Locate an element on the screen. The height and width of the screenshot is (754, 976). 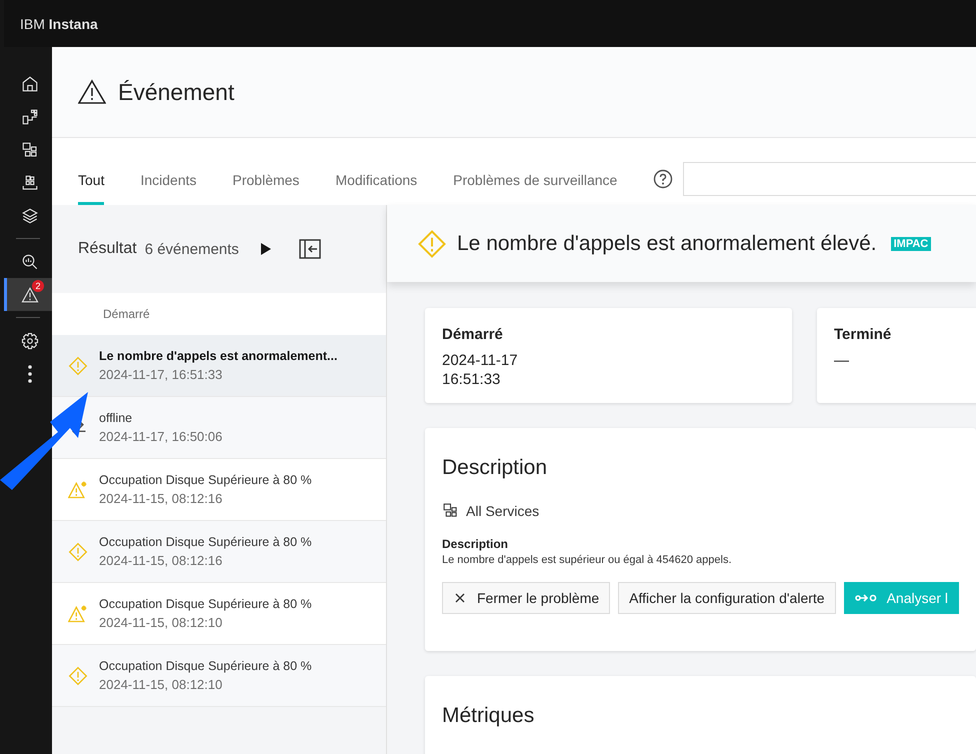
tab: Problèmes is located at coordinates (266, 183).